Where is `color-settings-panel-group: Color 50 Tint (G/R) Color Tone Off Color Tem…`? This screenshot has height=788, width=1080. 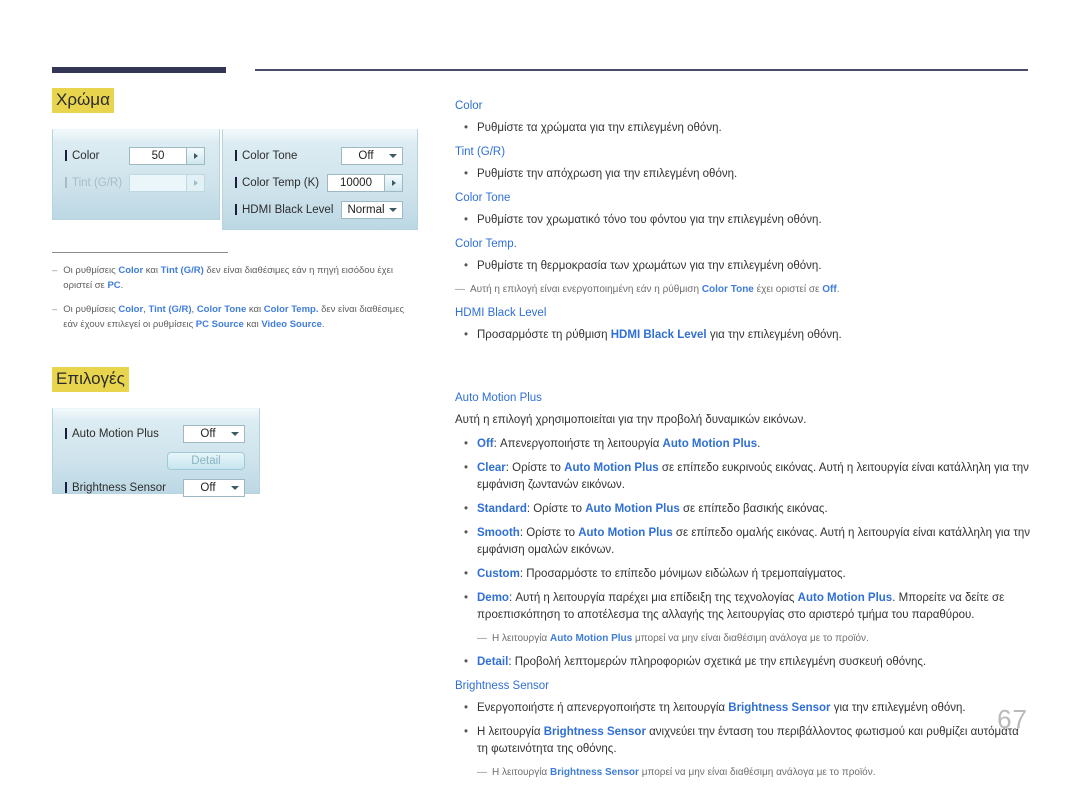 color-settings-panel-group: Color 50 Tint (G/R) Color Tone Off Color Tem… is located at coordinates (242, 179).